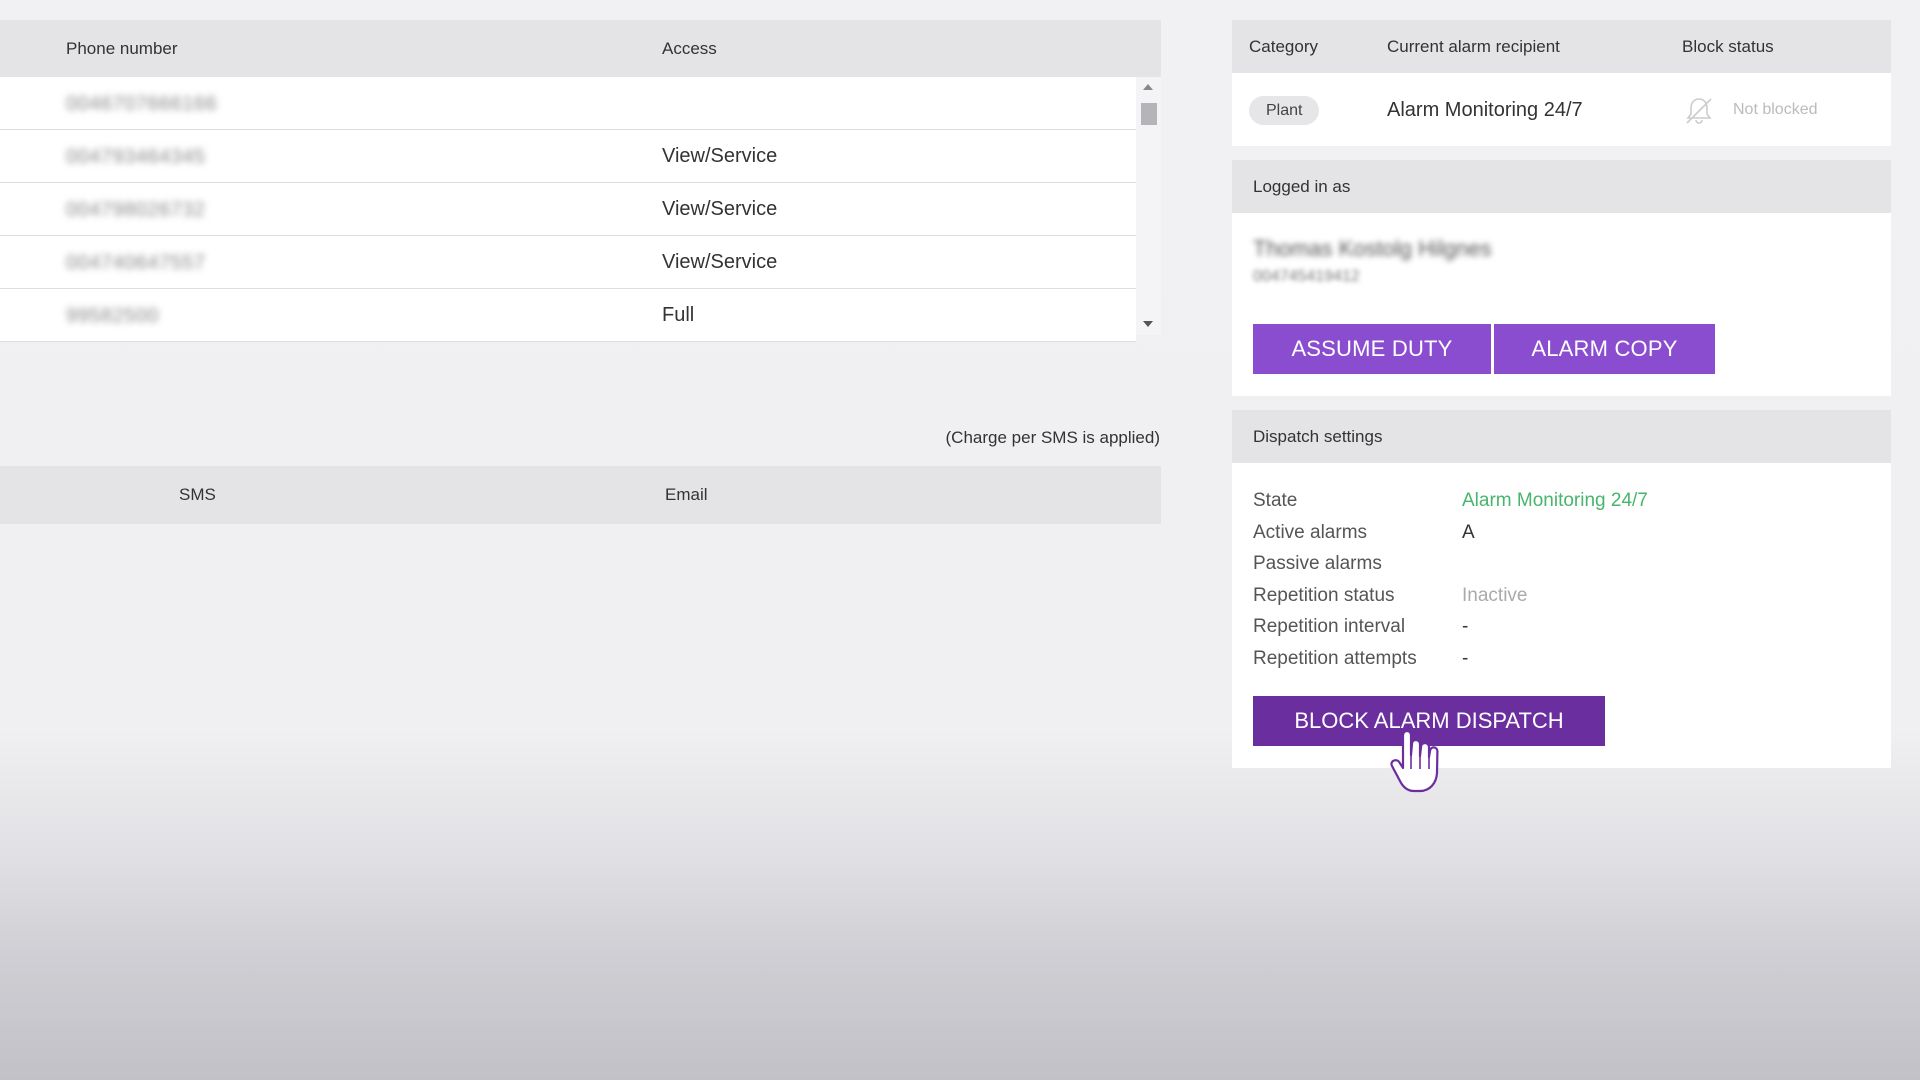 The width and height of the screenshot is (1920, 1080). What do you see at coordinates (1148, 324) in the screenshot?
I see `scroll-down-arrow-icon` at bounding box center [1148, 324].